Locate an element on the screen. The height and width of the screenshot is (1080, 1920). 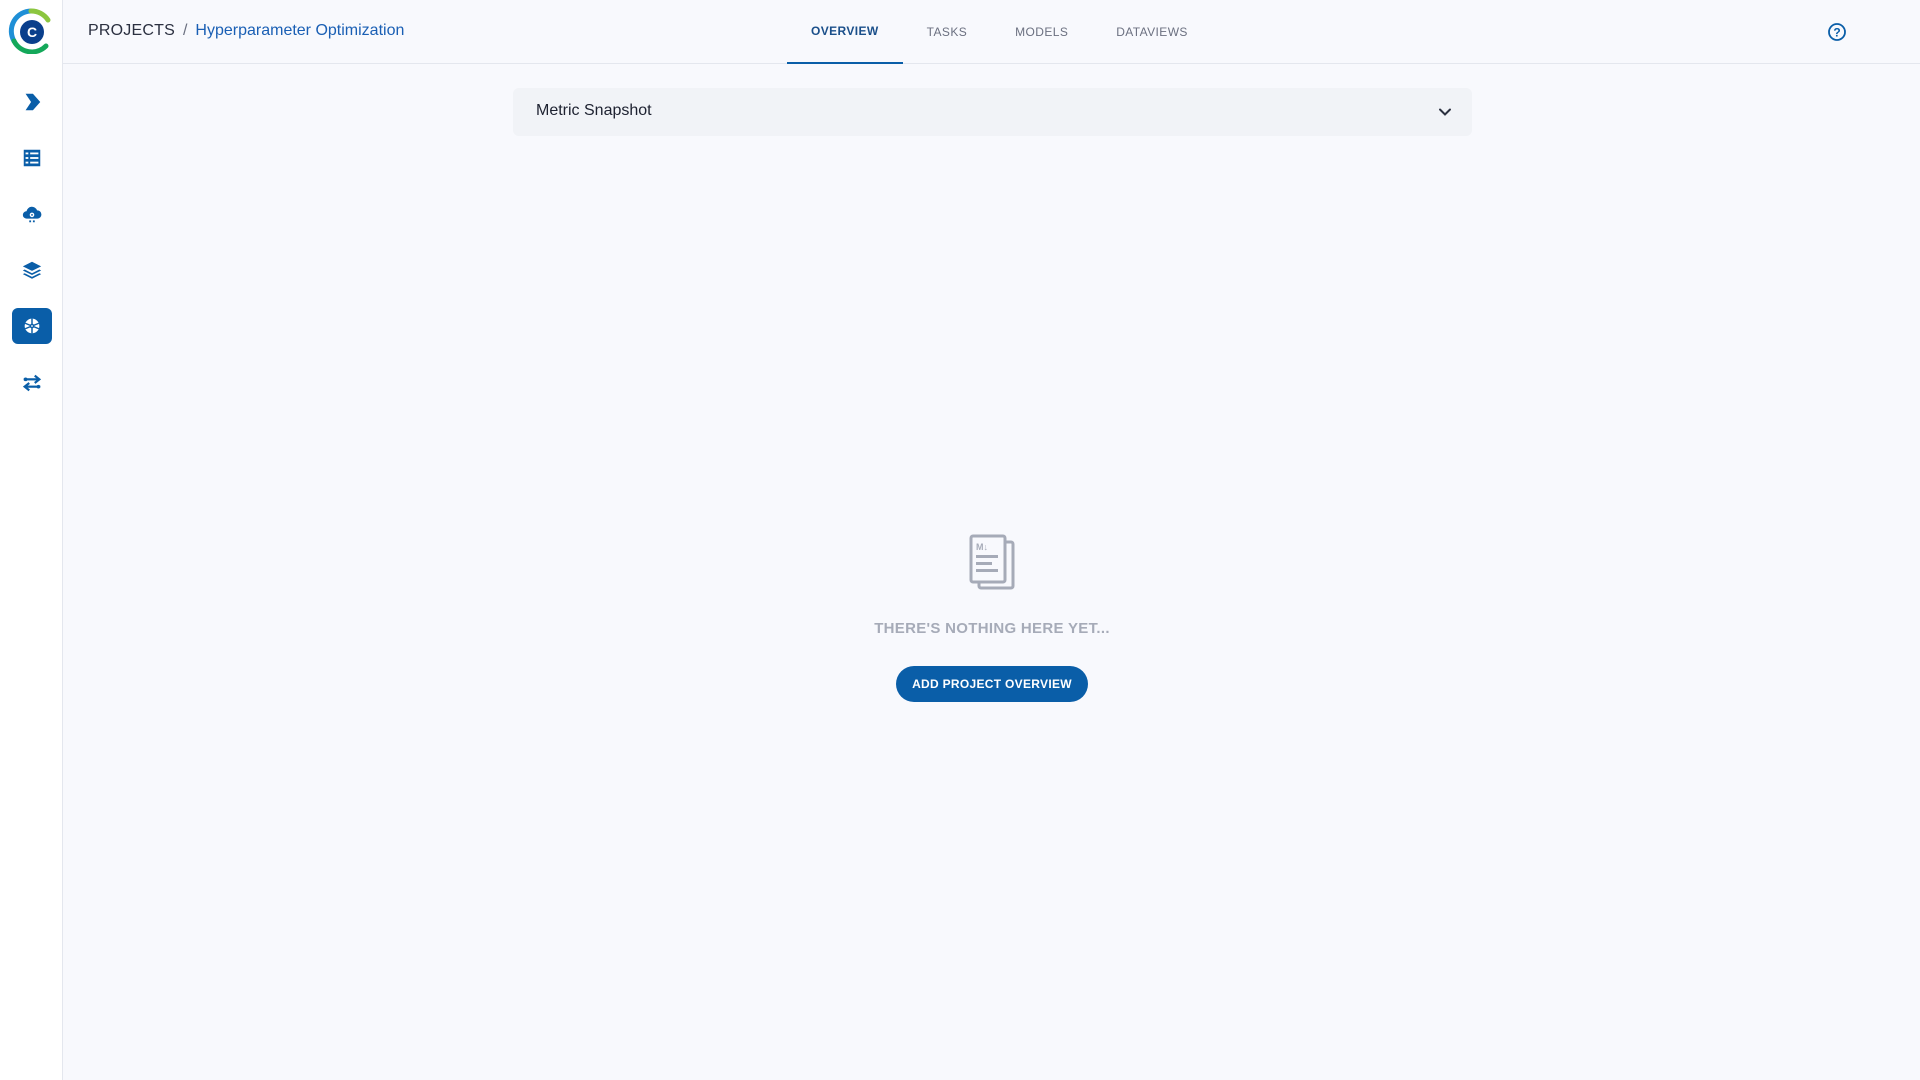
svg-text: C is located at coordinates (32, 32).